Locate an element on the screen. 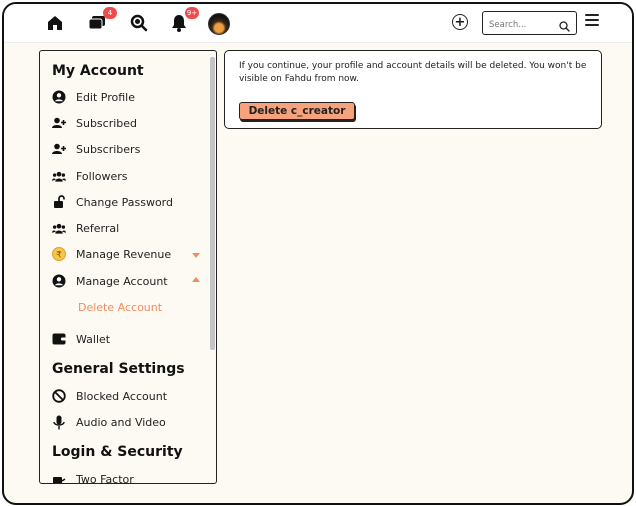 The image size is (636, 506). explore-search-icon is located at coordinates (139, 23).